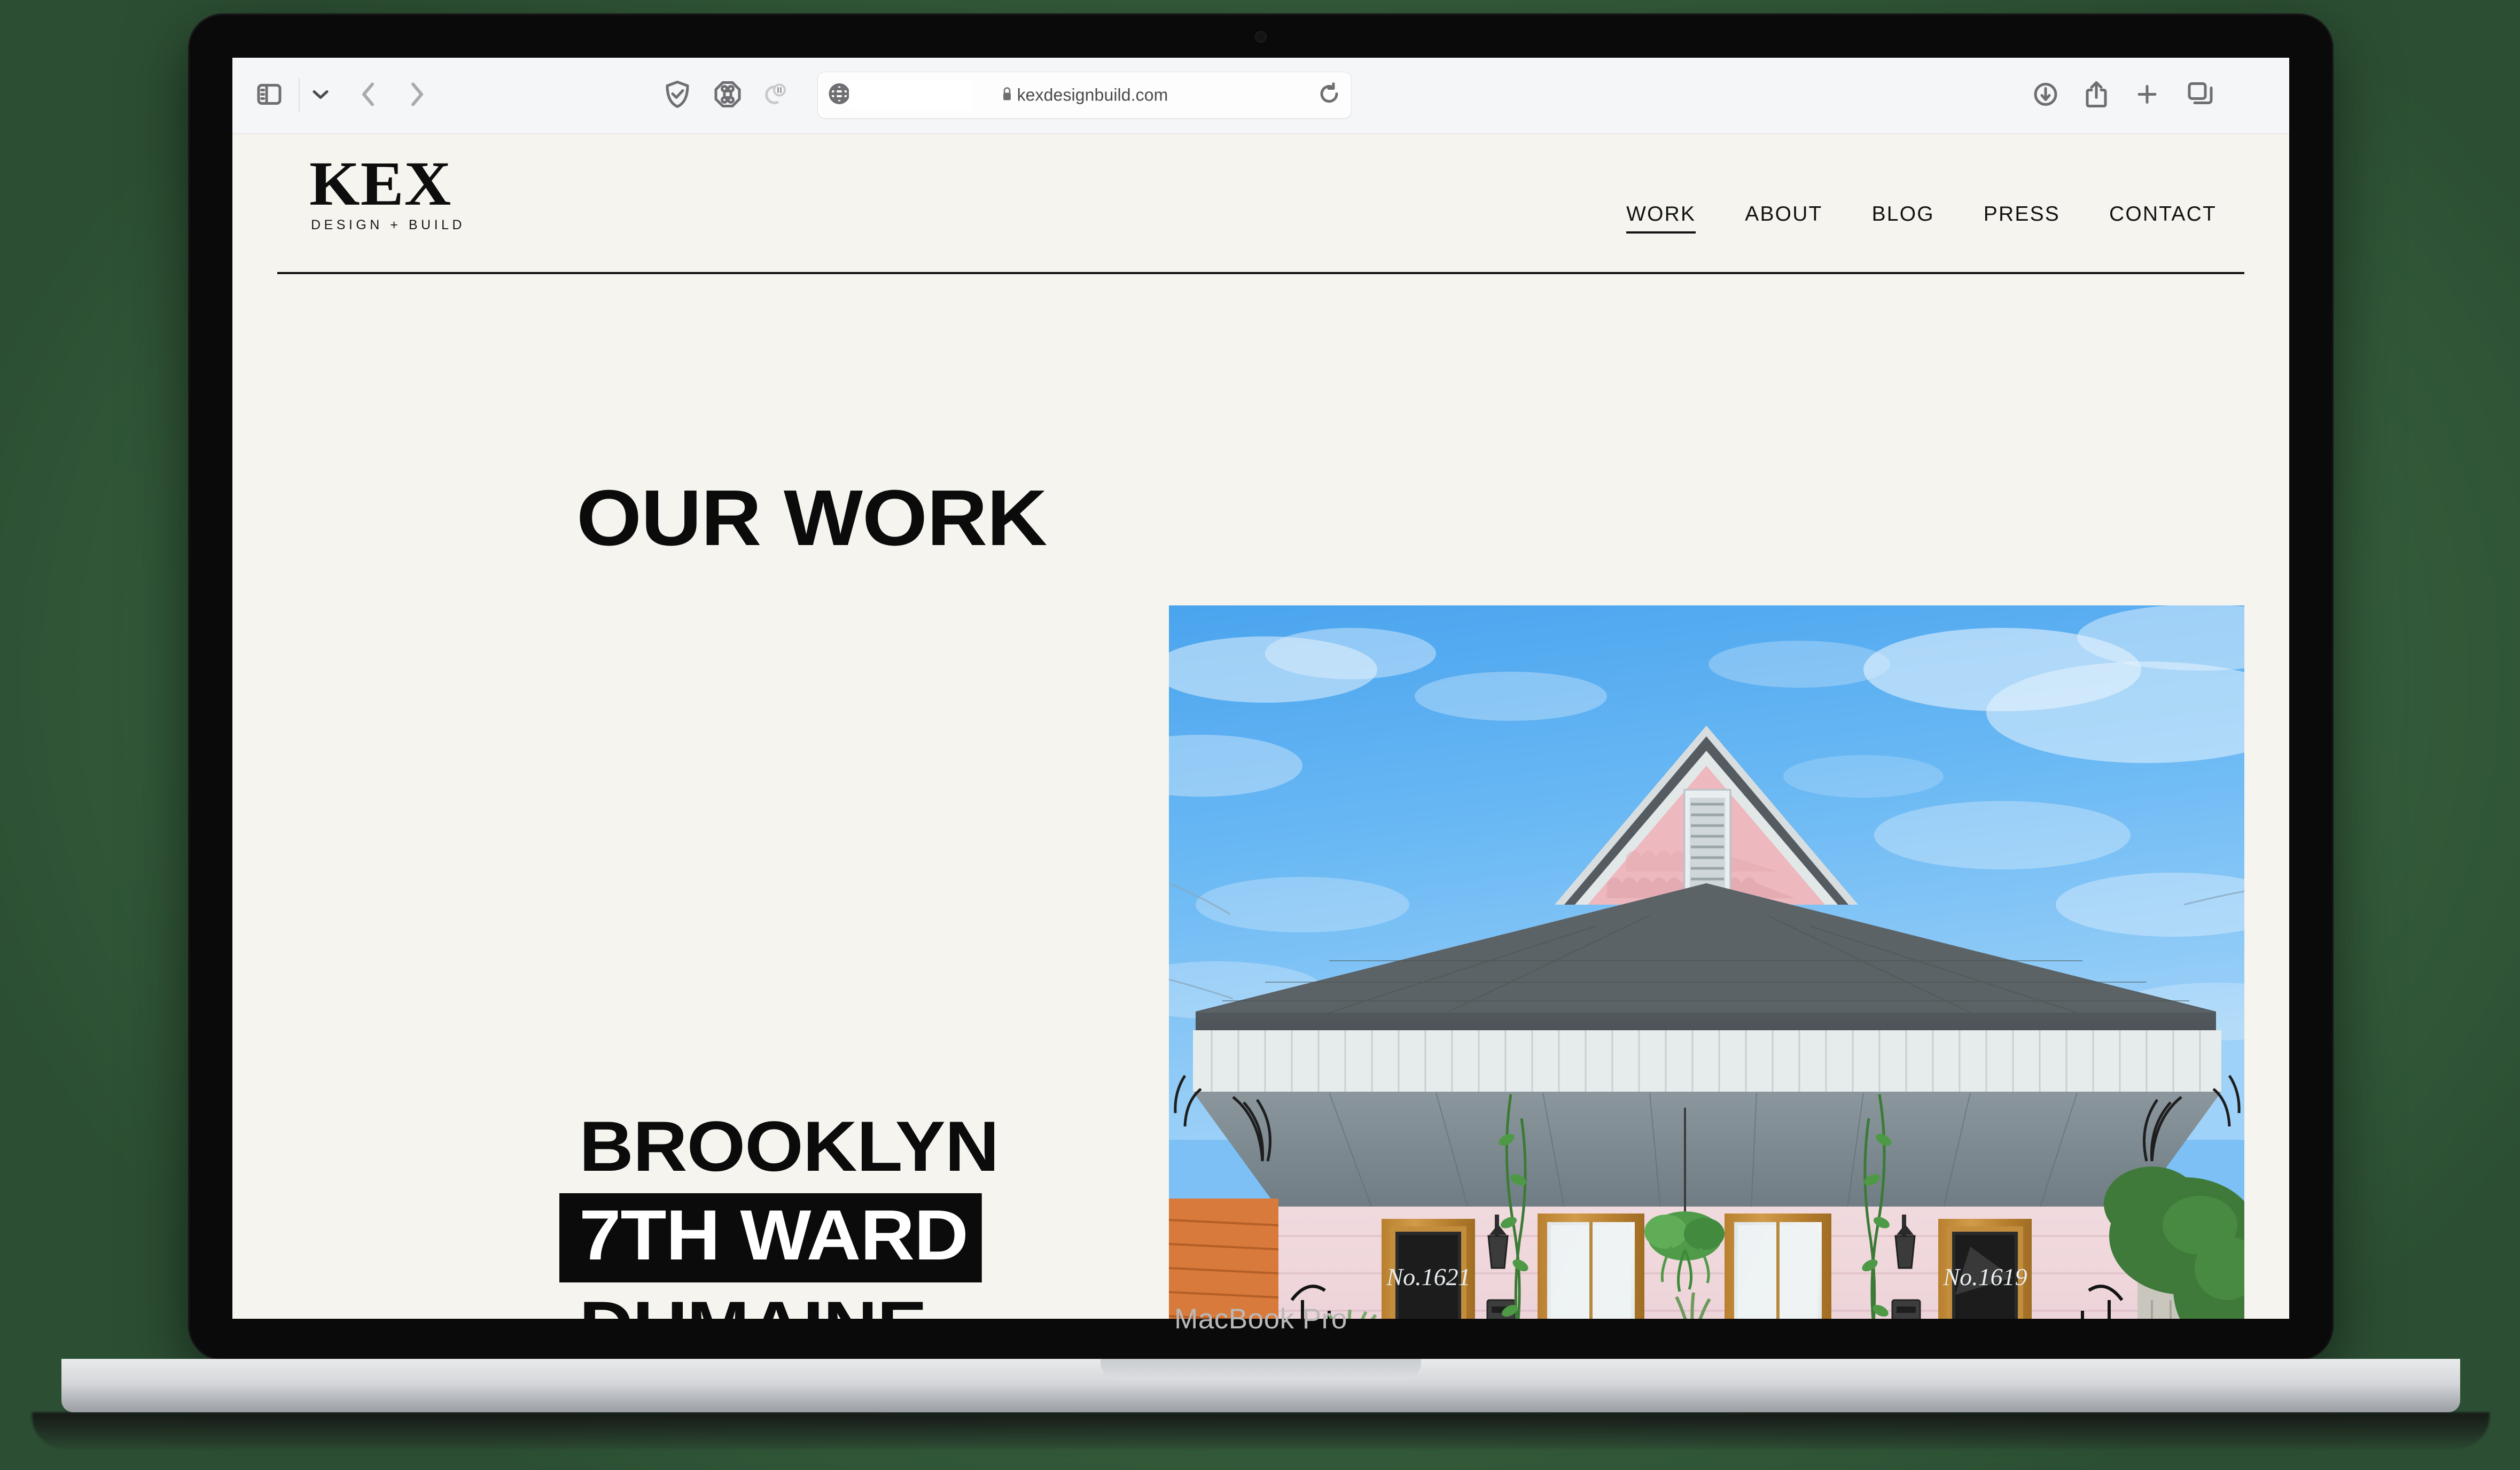  What do you see at coordinates (2147, 96) in the screenshot?
I see `new-tab-button` at bounding box center [2147, 96].